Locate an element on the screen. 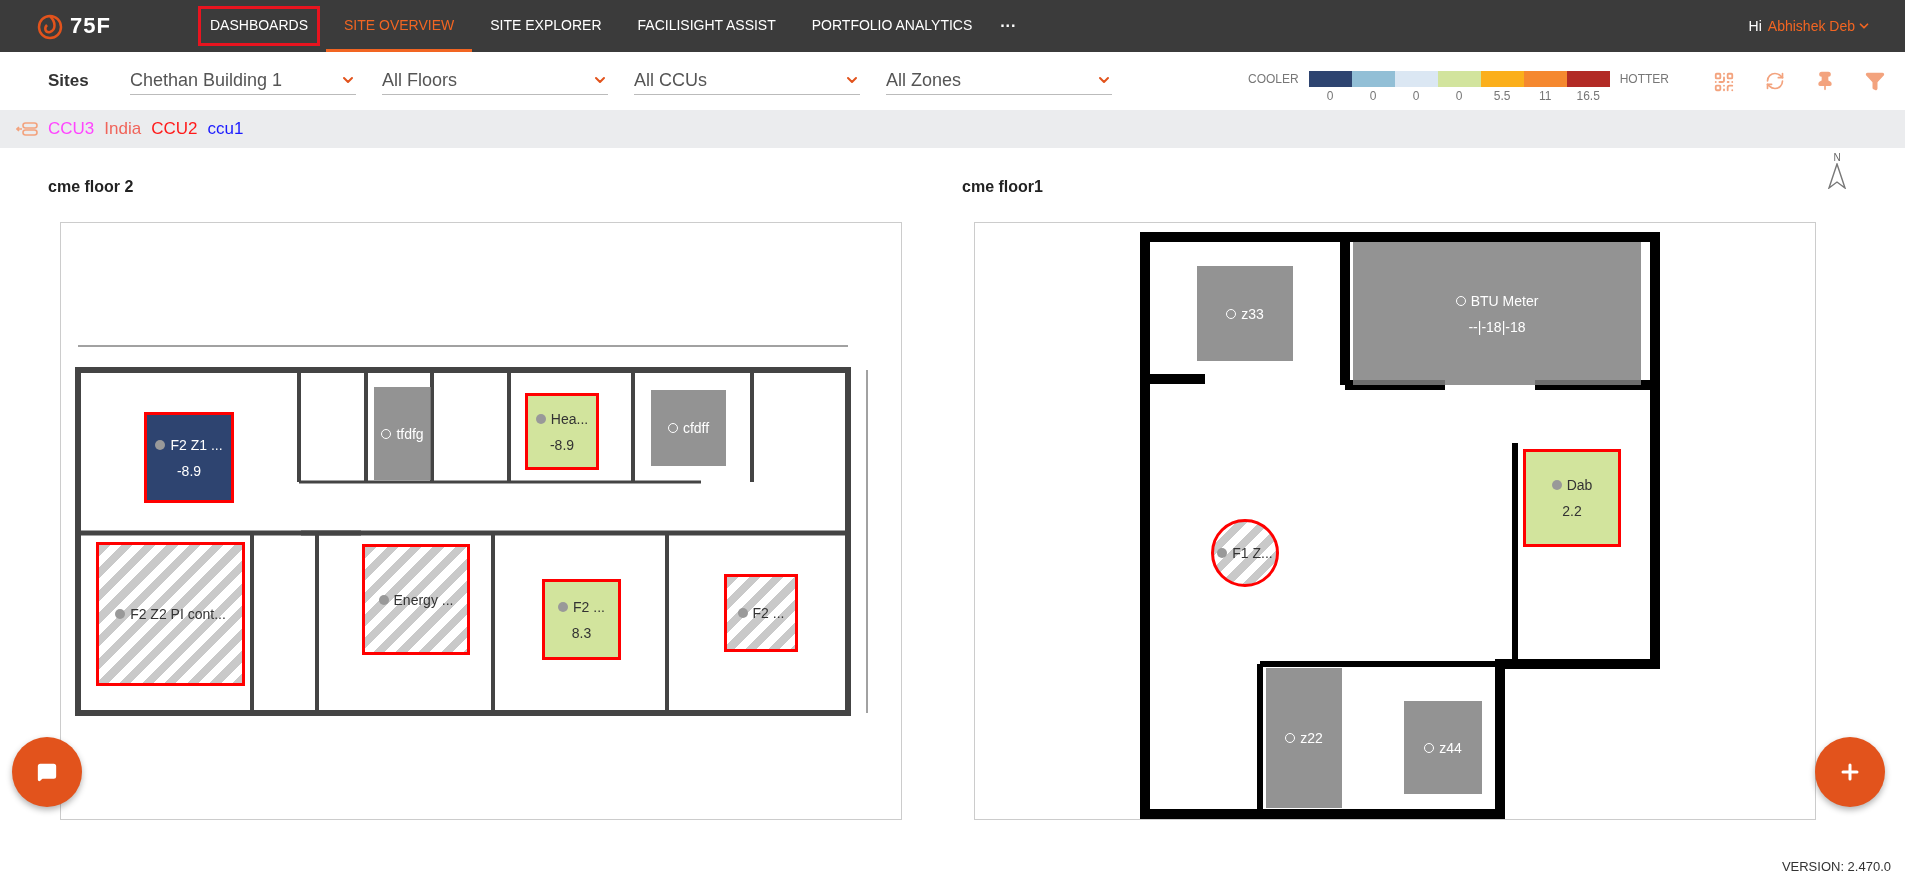 The width and height of the screenshot is (1905, 876). nav-tab: SITE OVERVIEW is located at coordinates (399, 26).